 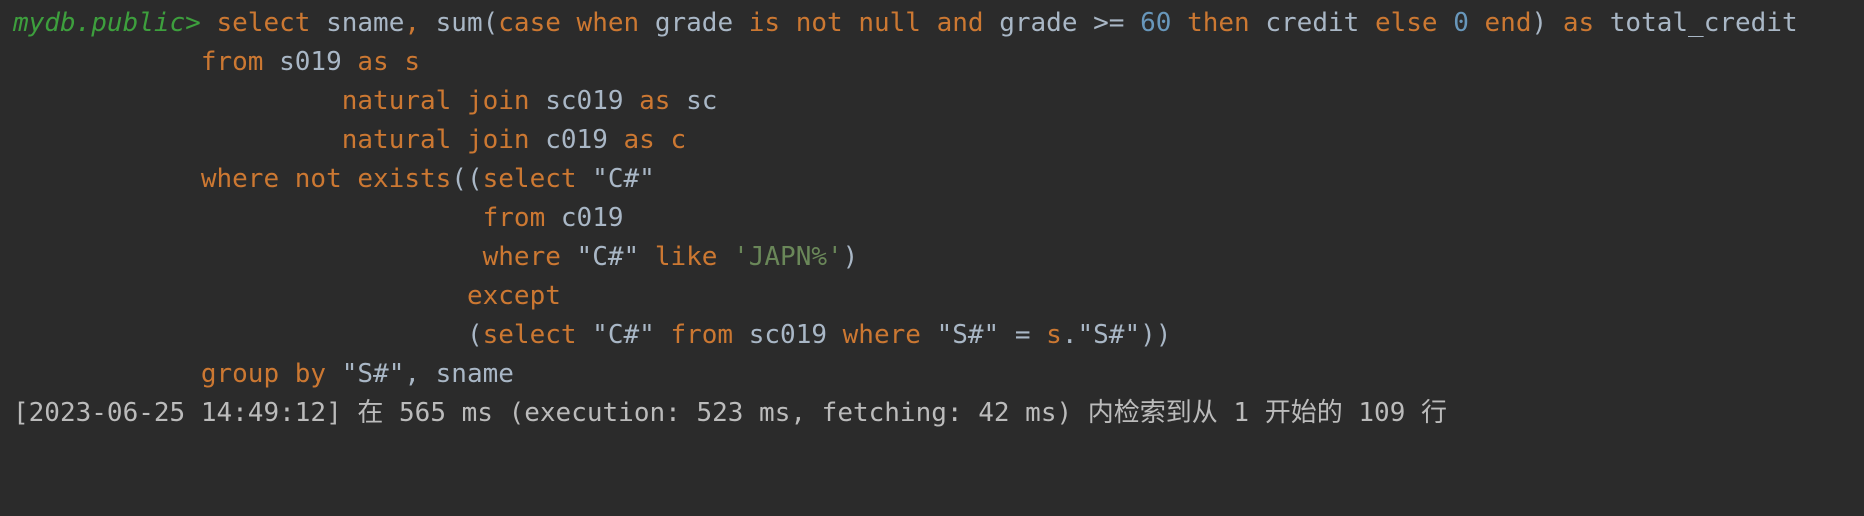 What do you see at coordinates (326, 179) in the screenshot?
I see `sql-token: where not exists` at bounding box center [326, 179].